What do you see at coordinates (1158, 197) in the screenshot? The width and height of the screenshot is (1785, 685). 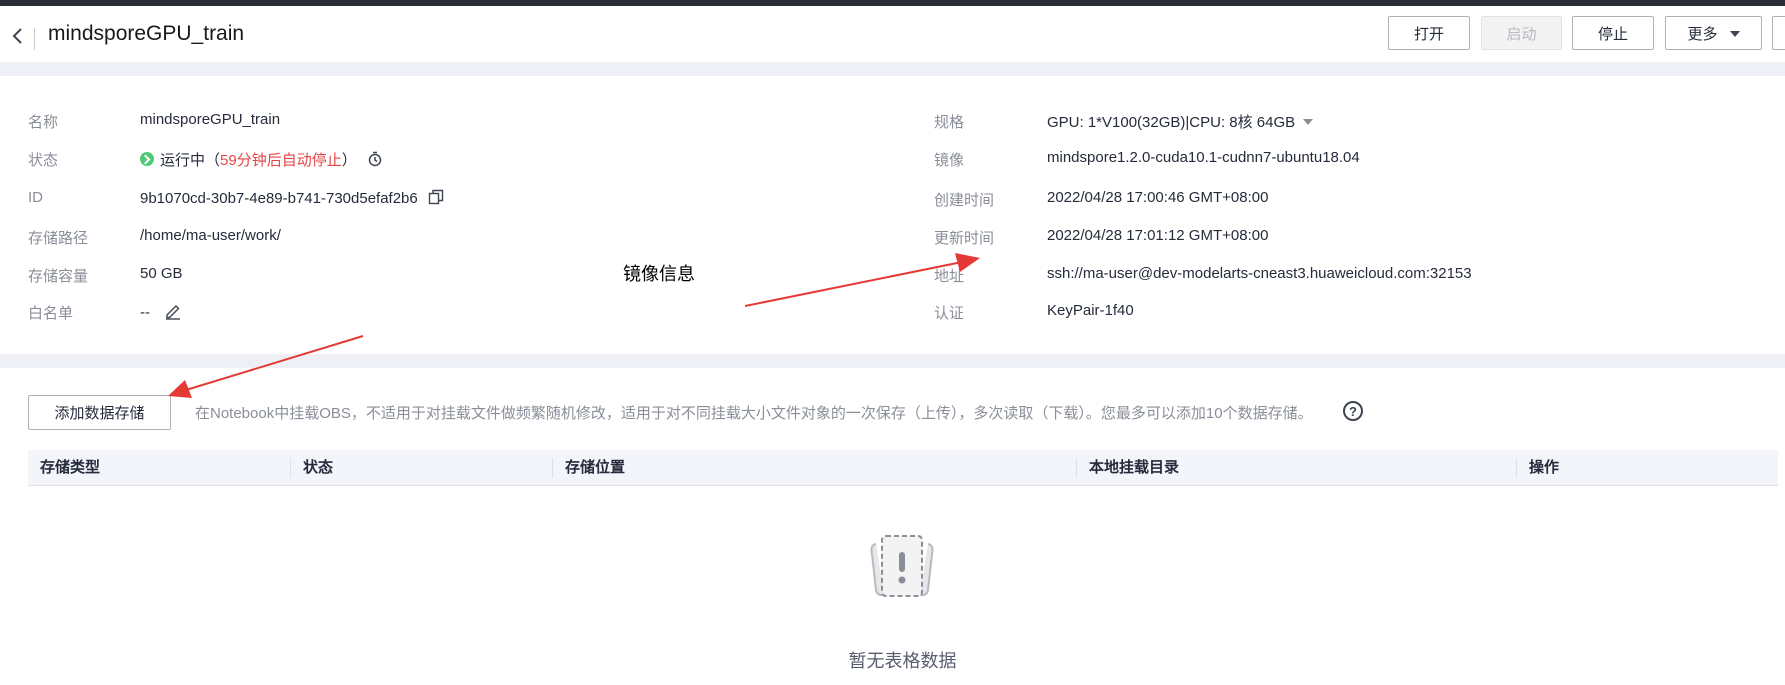 I see `created-value: 2022/04/28 17:00:46 GMT+08:00` at bounding box center [1158, 197].